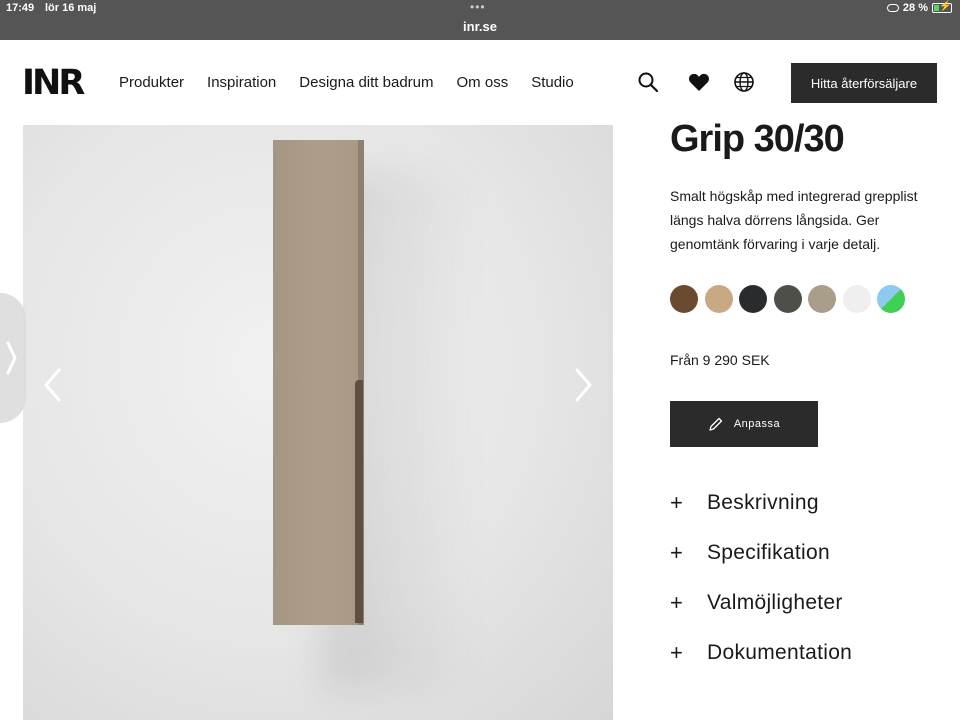 The height and width of the screenshot is (720, 960). What do you see at coordinates (720, 360) in the screenshot?
I see `product-price: Från 9 290 SEK` at bounding box center [720, 360].